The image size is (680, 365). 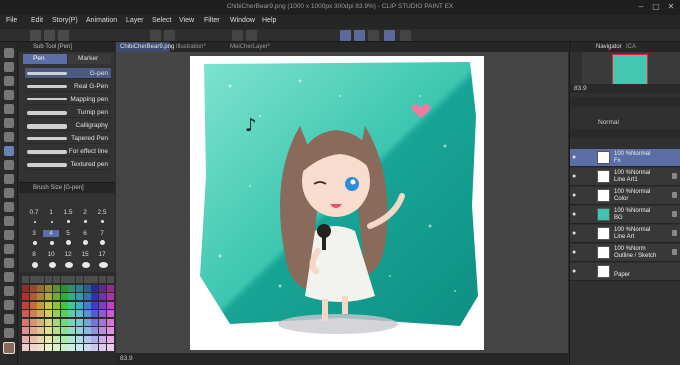 I want to click on menu-animation: Animation, so click(x=101, y=20).